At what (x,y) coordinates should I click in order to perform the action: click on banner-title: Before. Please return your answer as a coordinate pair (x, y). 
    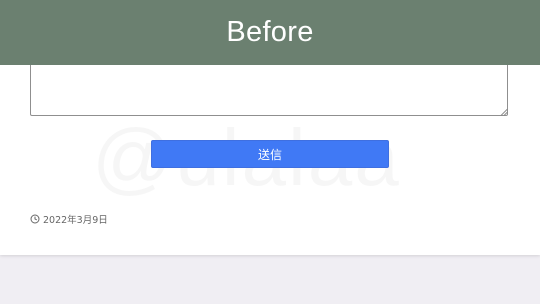
    Looking at the image, I should click on (270, 32).